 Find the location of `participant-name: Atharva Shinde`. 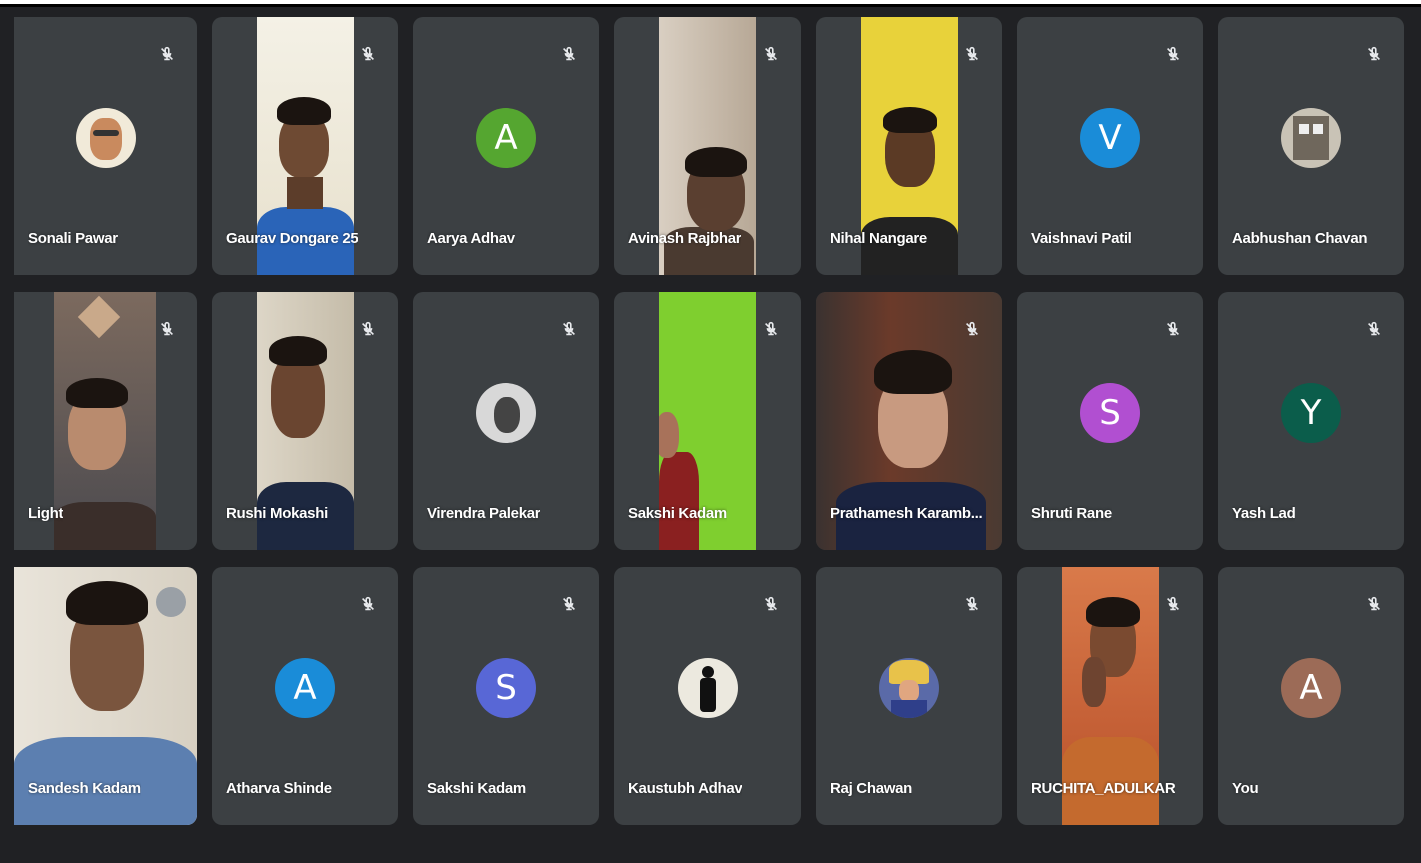

participant-name: Atharva Shinde is located at coordinates (279, 788).